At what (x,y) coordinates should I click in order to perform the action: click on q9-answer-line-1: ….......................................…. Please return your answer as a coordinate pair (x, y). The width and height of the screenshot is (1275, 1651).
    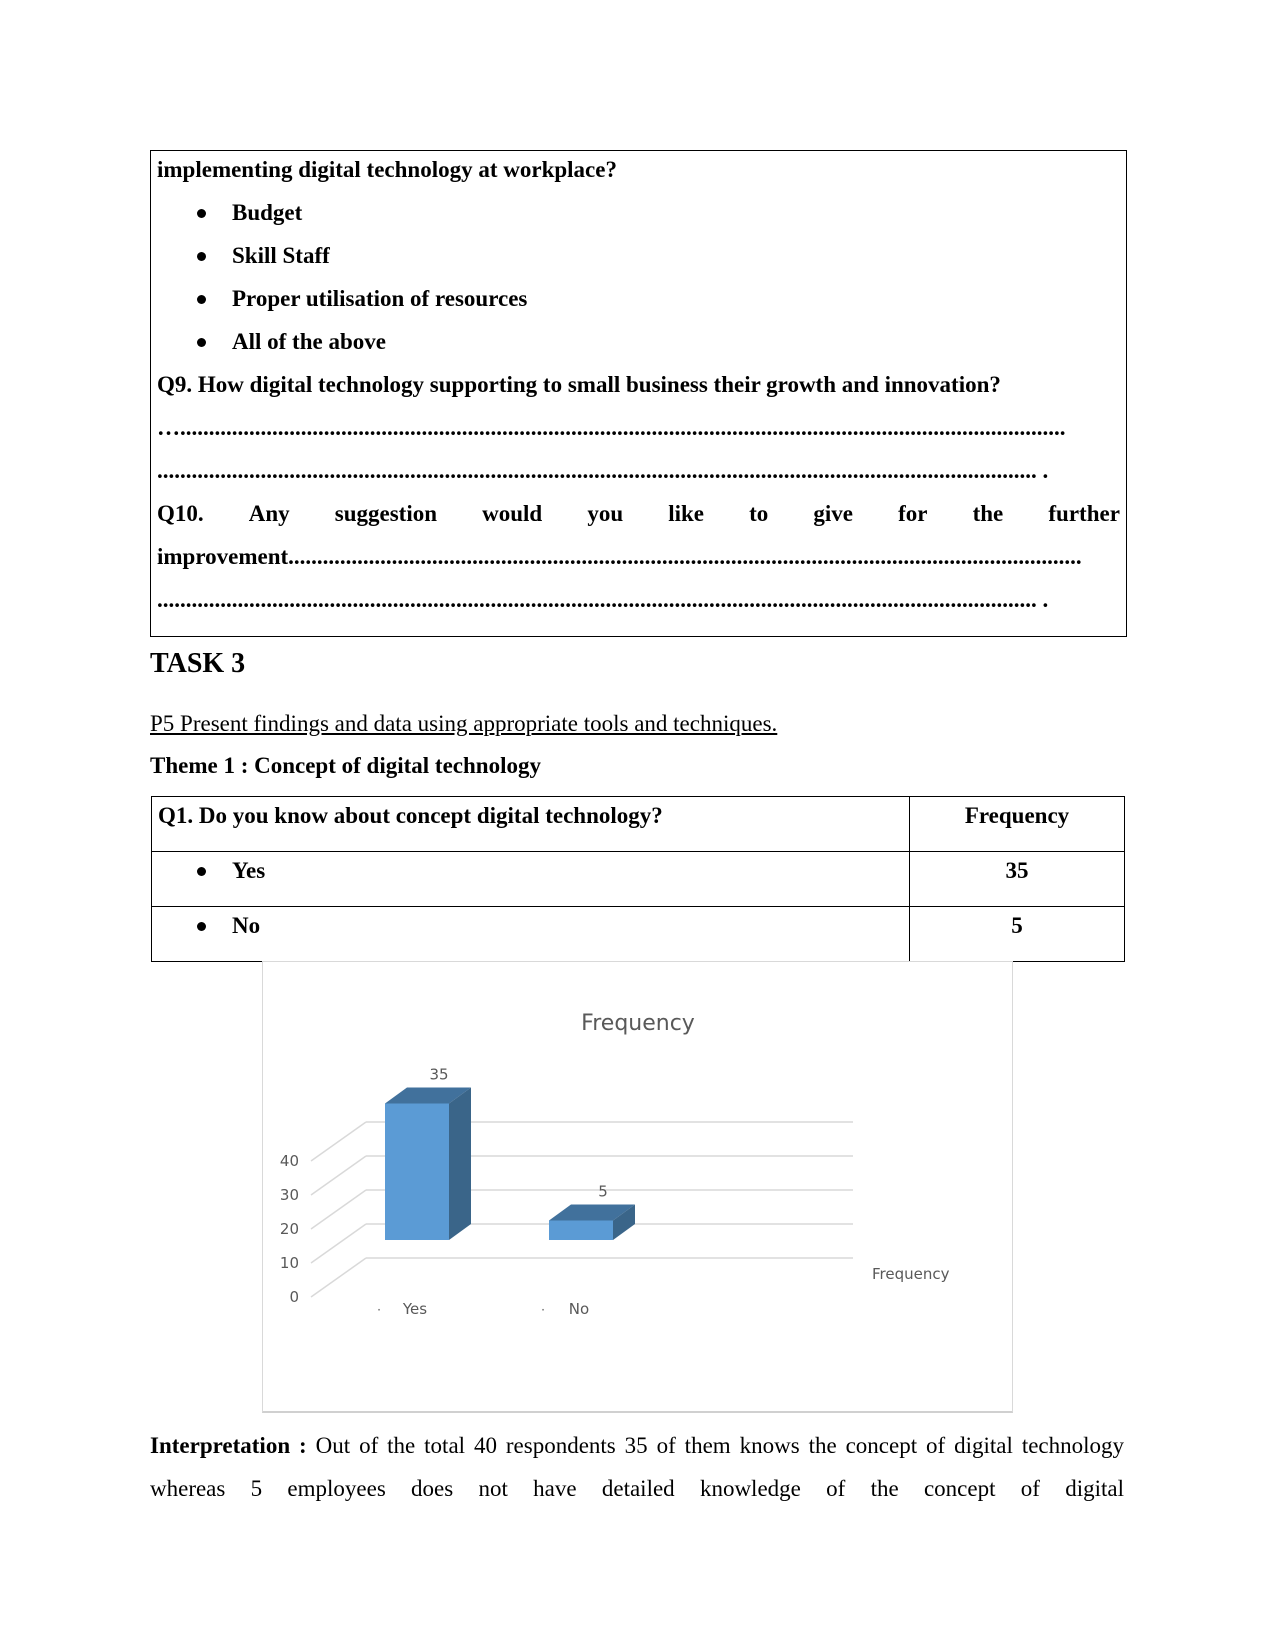
    Looking at the image, I should click on (638, 428).